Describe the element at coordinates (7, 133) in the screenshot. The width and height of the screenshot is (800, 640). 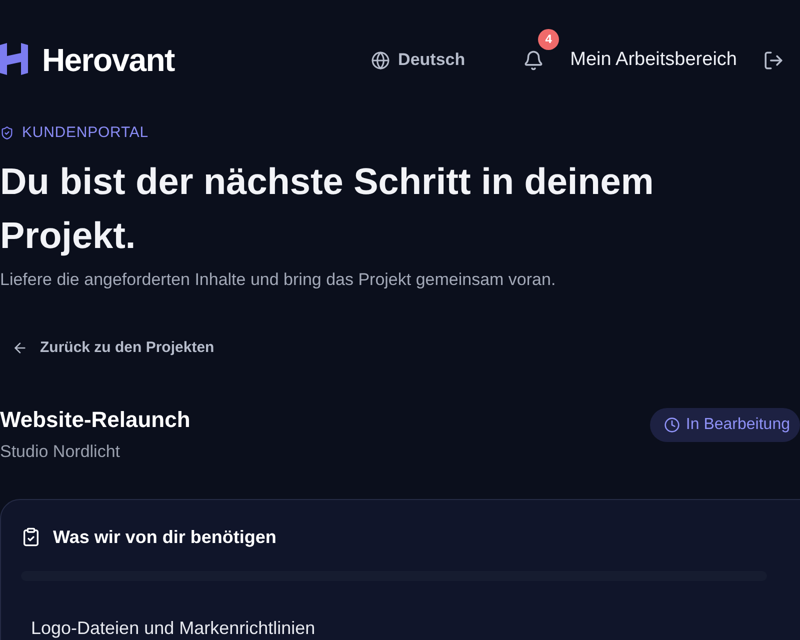
I see `shield-icon` at that location.